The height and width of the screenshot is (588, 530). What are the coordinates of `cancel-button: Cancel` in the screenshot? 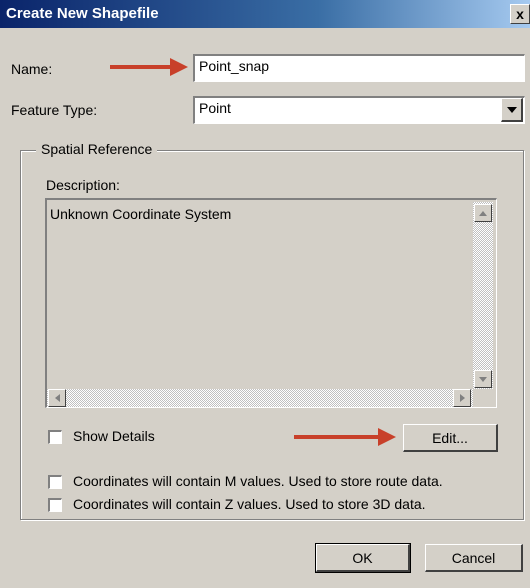 It's located at (474, 558).